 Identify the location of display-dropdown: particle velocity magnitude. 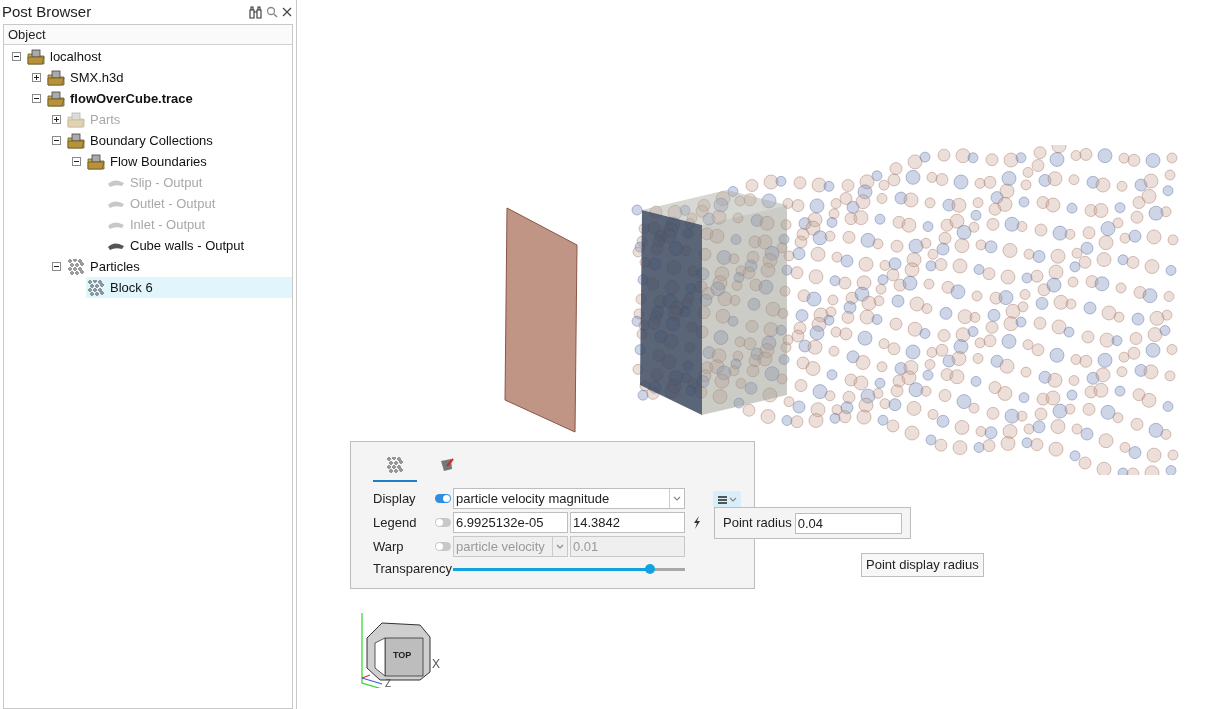
(569, 498).